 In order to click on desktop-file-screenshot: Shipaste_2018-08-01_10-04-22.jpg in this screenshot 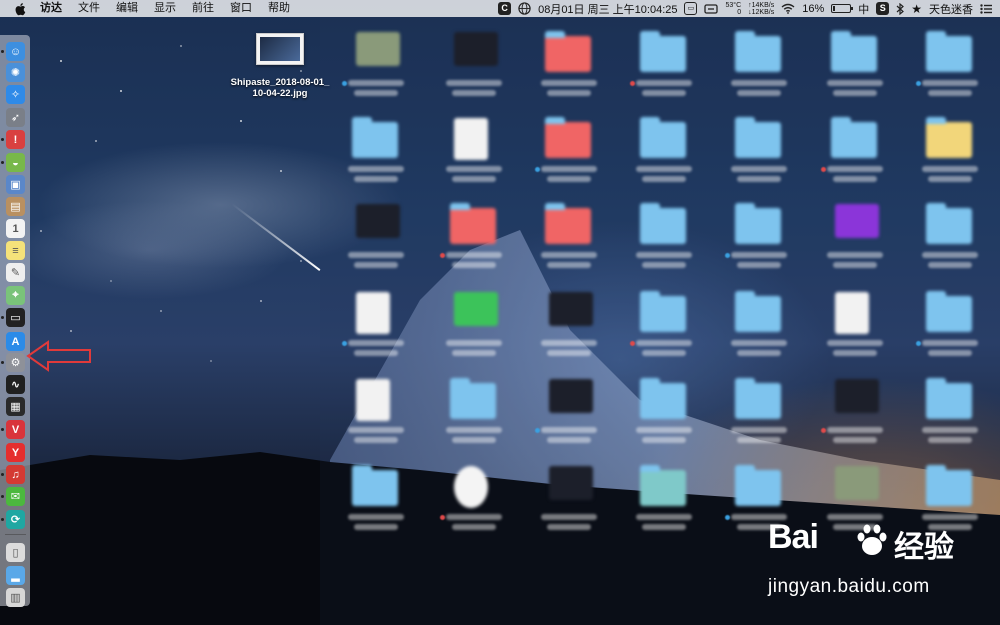, I will do `click(280, 66)`.